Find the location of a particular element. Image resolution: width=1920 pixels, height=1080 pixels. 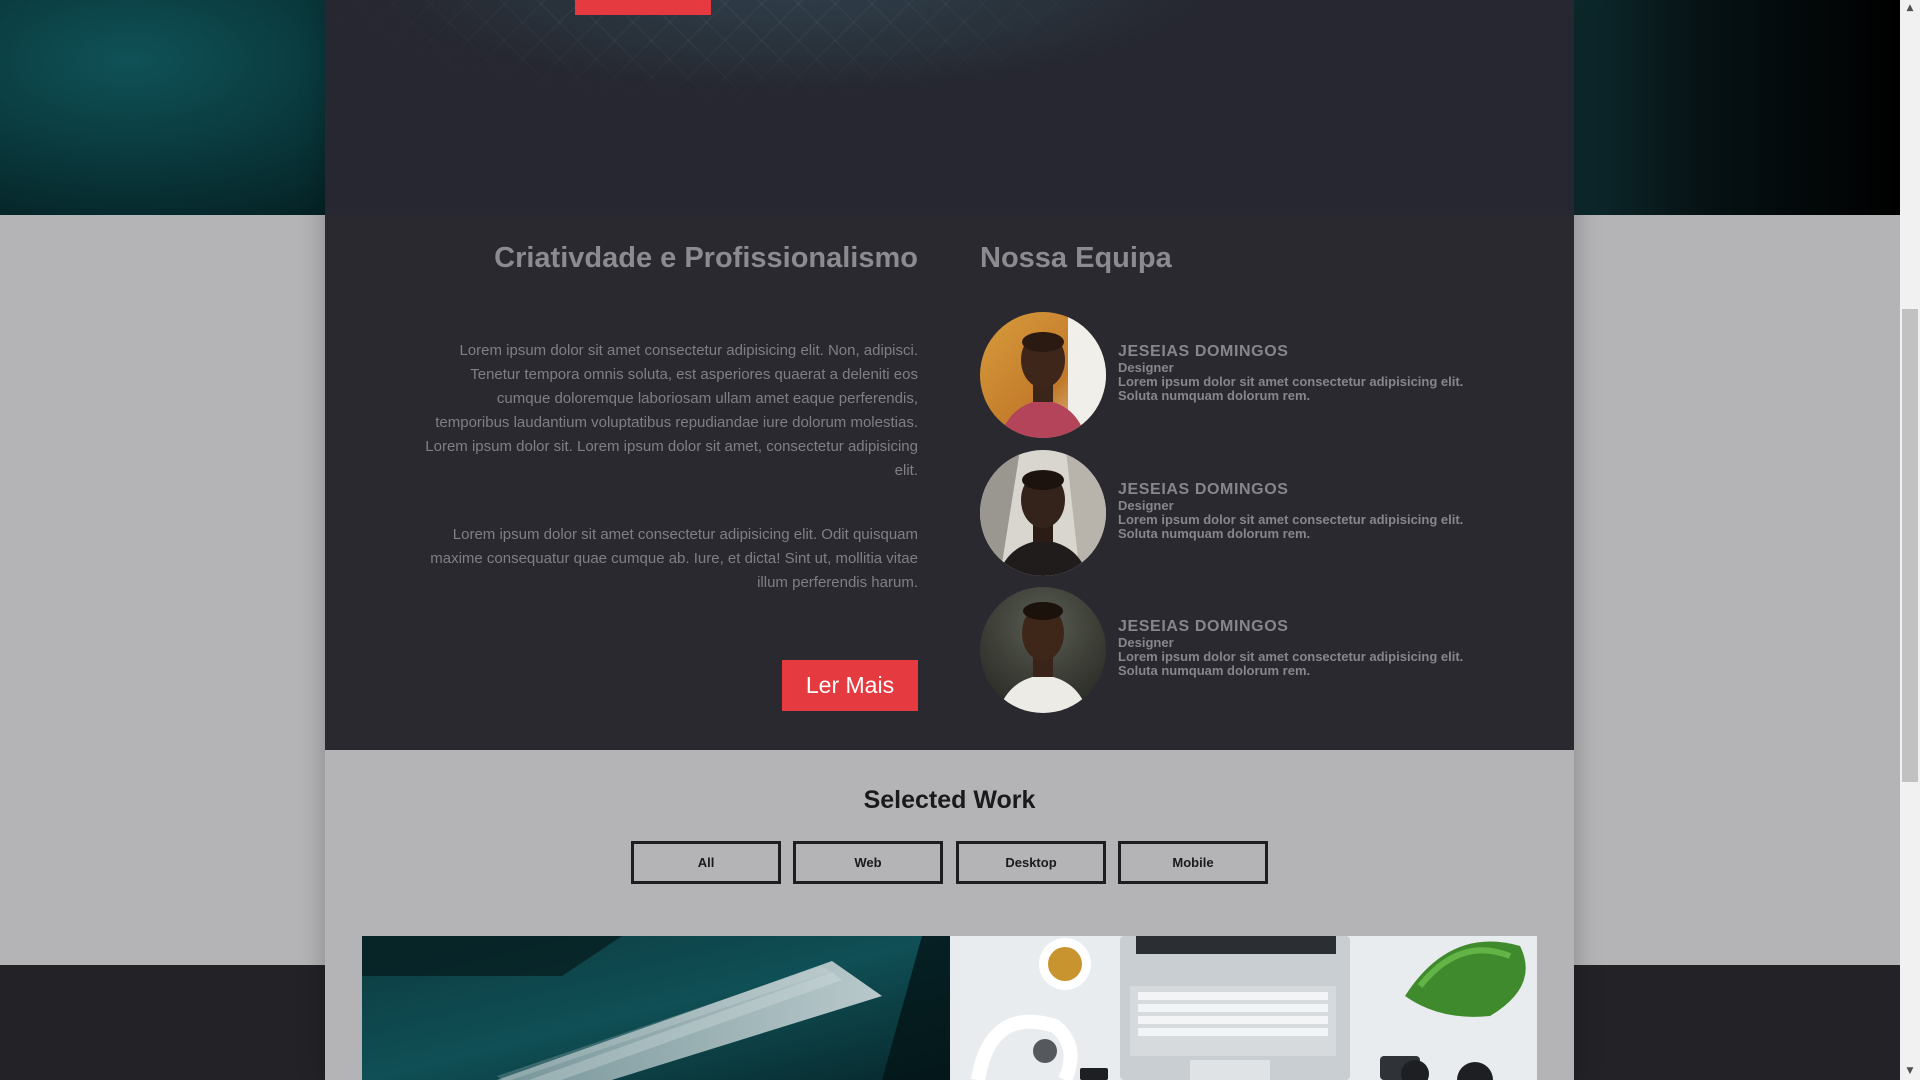

filter-desktop-button: Desktop is located at coordinates (1031, 862).